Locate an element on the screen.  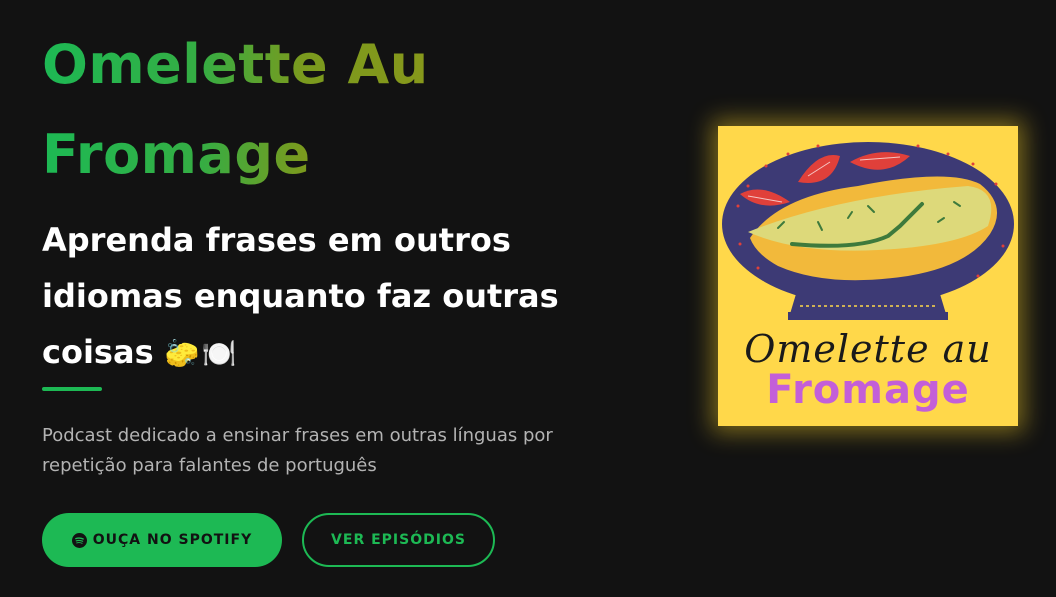
tagline-line-3-text: coisas is located at coordinates (98, 352).